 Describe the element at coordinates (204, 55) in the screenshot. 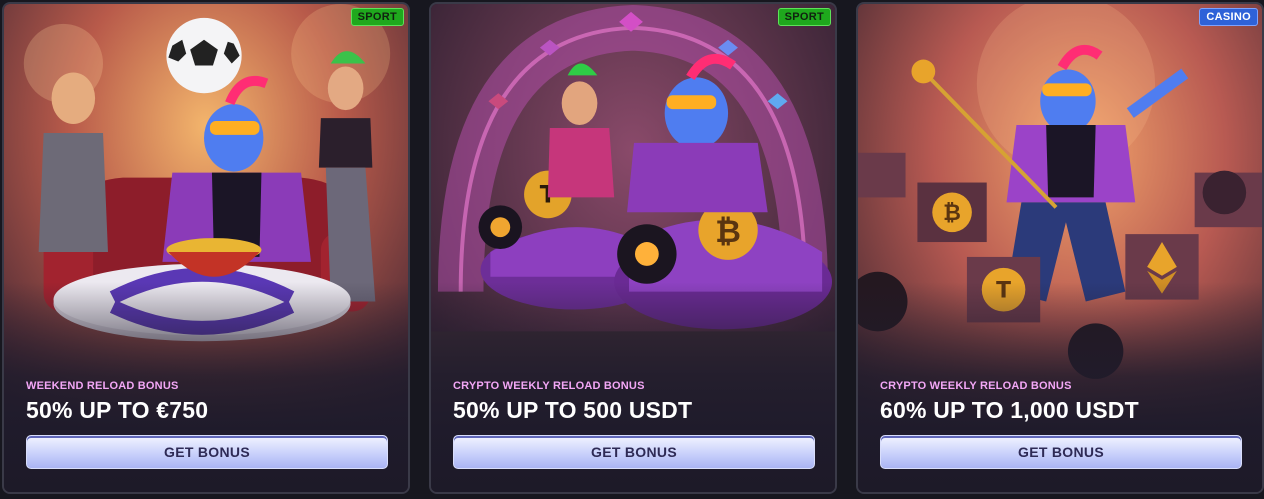

I see `soccer-ball-icon` at that location.